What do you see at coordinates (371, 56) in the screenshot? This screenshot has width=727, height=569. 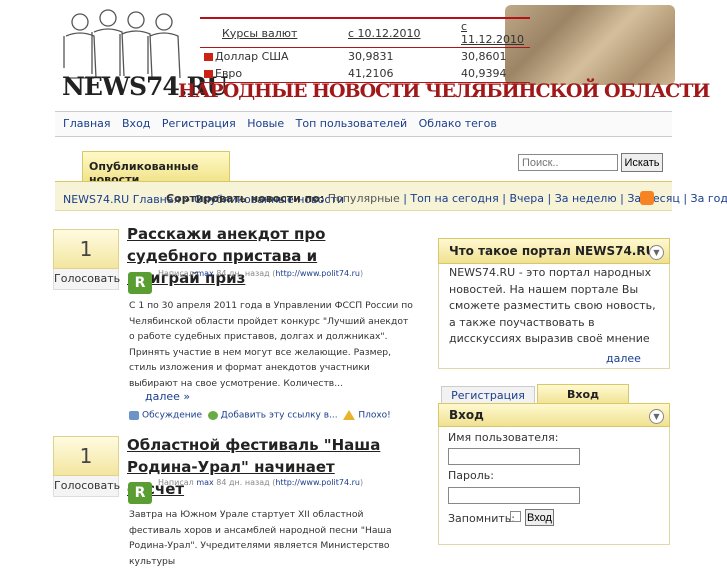 I see `currency-value: 30,9831` at bounding box center [371, 56].